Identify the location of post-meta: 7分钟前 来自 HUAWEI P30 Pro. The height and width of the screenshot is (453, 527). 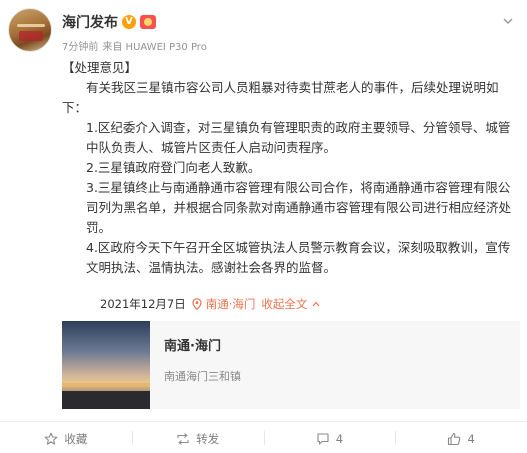
(134, 45).